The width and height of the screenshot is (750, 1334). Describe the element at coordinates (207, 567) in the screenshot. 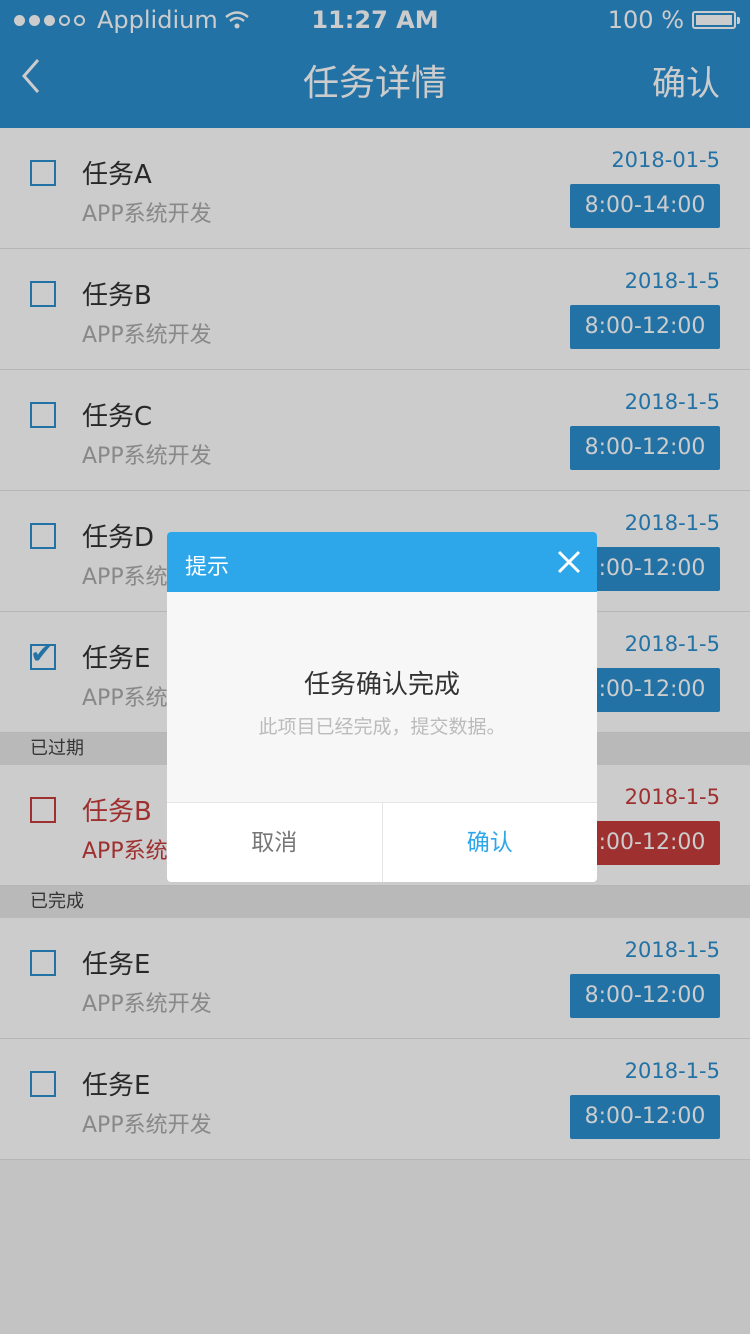

I see `dialog-title: 提示` at that location.